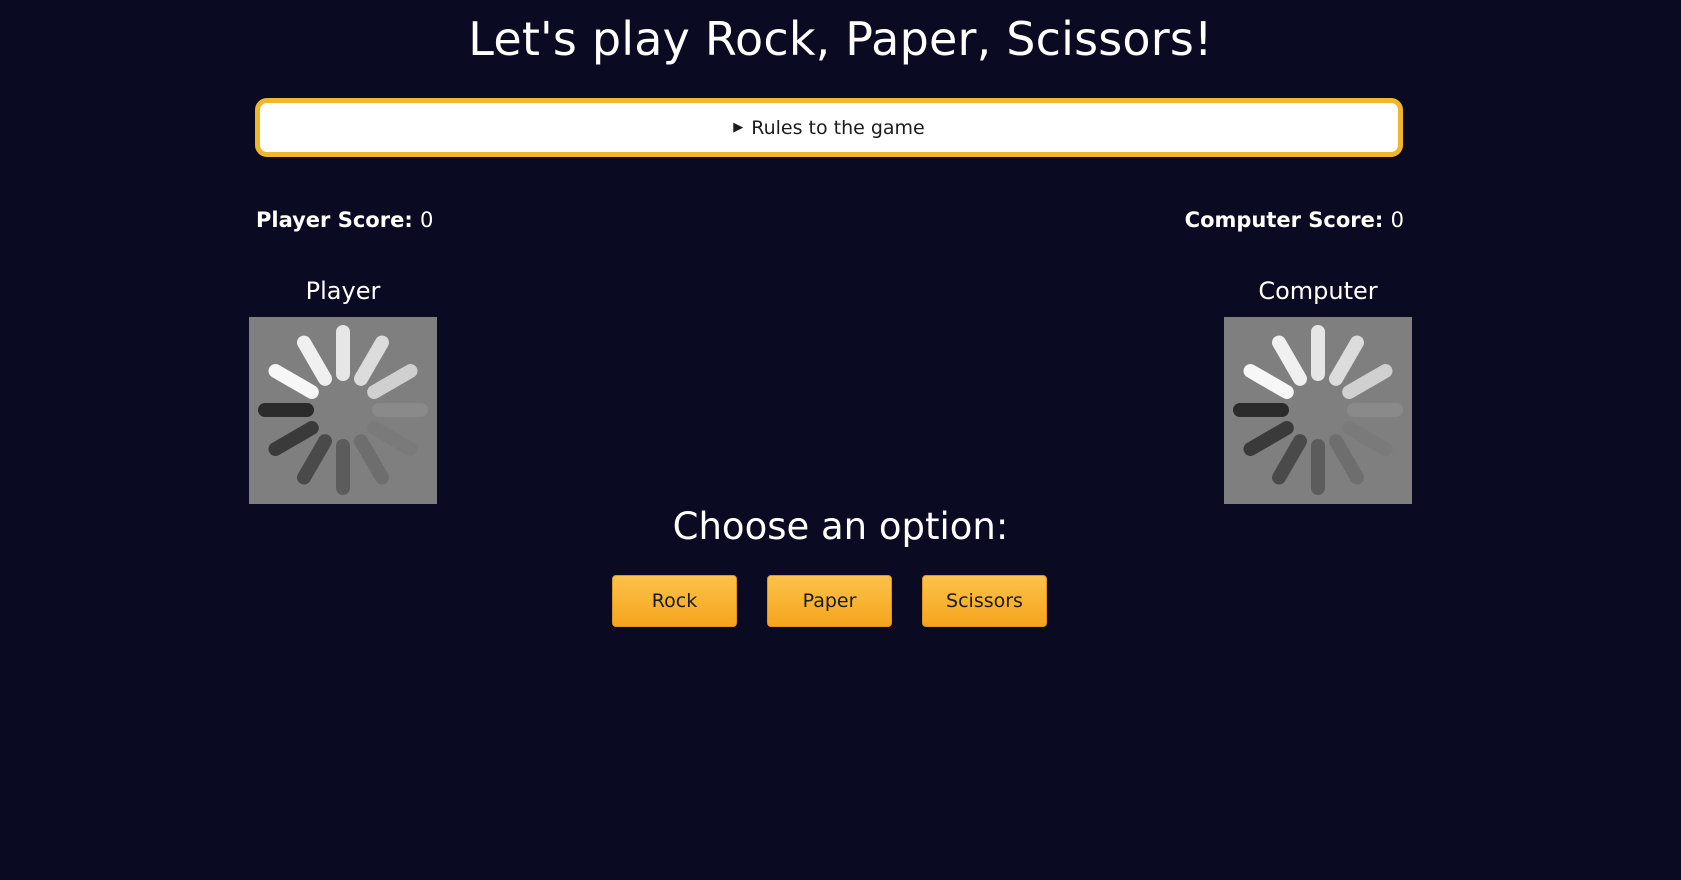 Image resolution: width=1681 pixels, height=880 pixels. Describe the element at coordinates (343, 291) in the screenshot. I see `player-heading: Player` at that location.